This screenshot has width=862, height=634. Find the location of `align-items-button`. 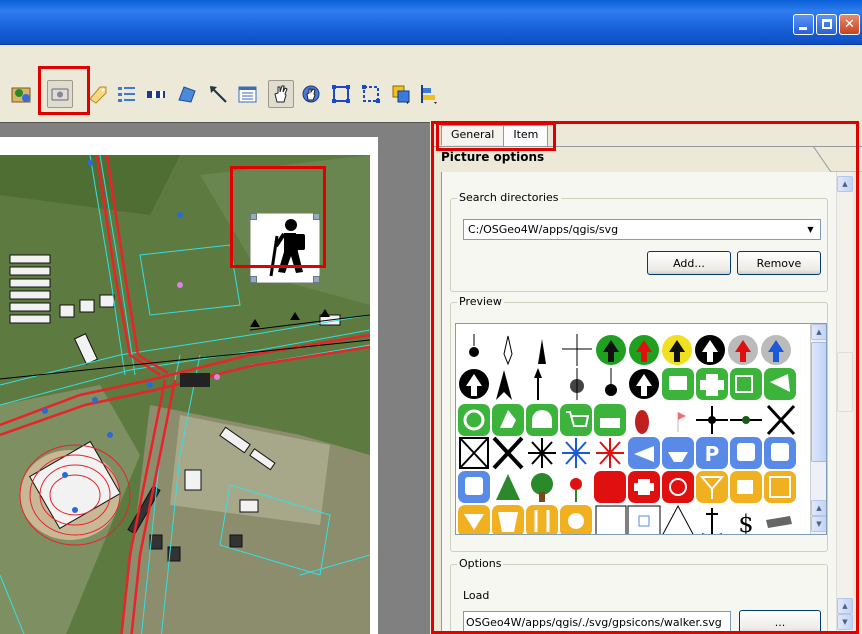

align-items-button is located at coordinates (429, 94).